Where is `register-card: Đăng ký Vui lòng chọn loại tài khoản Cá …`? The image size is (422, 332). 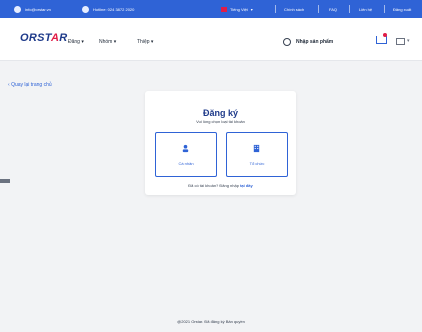 register-card: Đăng ký Vui lòng chọn loại tài khoản Cá … is located at coordinates (220, 143).